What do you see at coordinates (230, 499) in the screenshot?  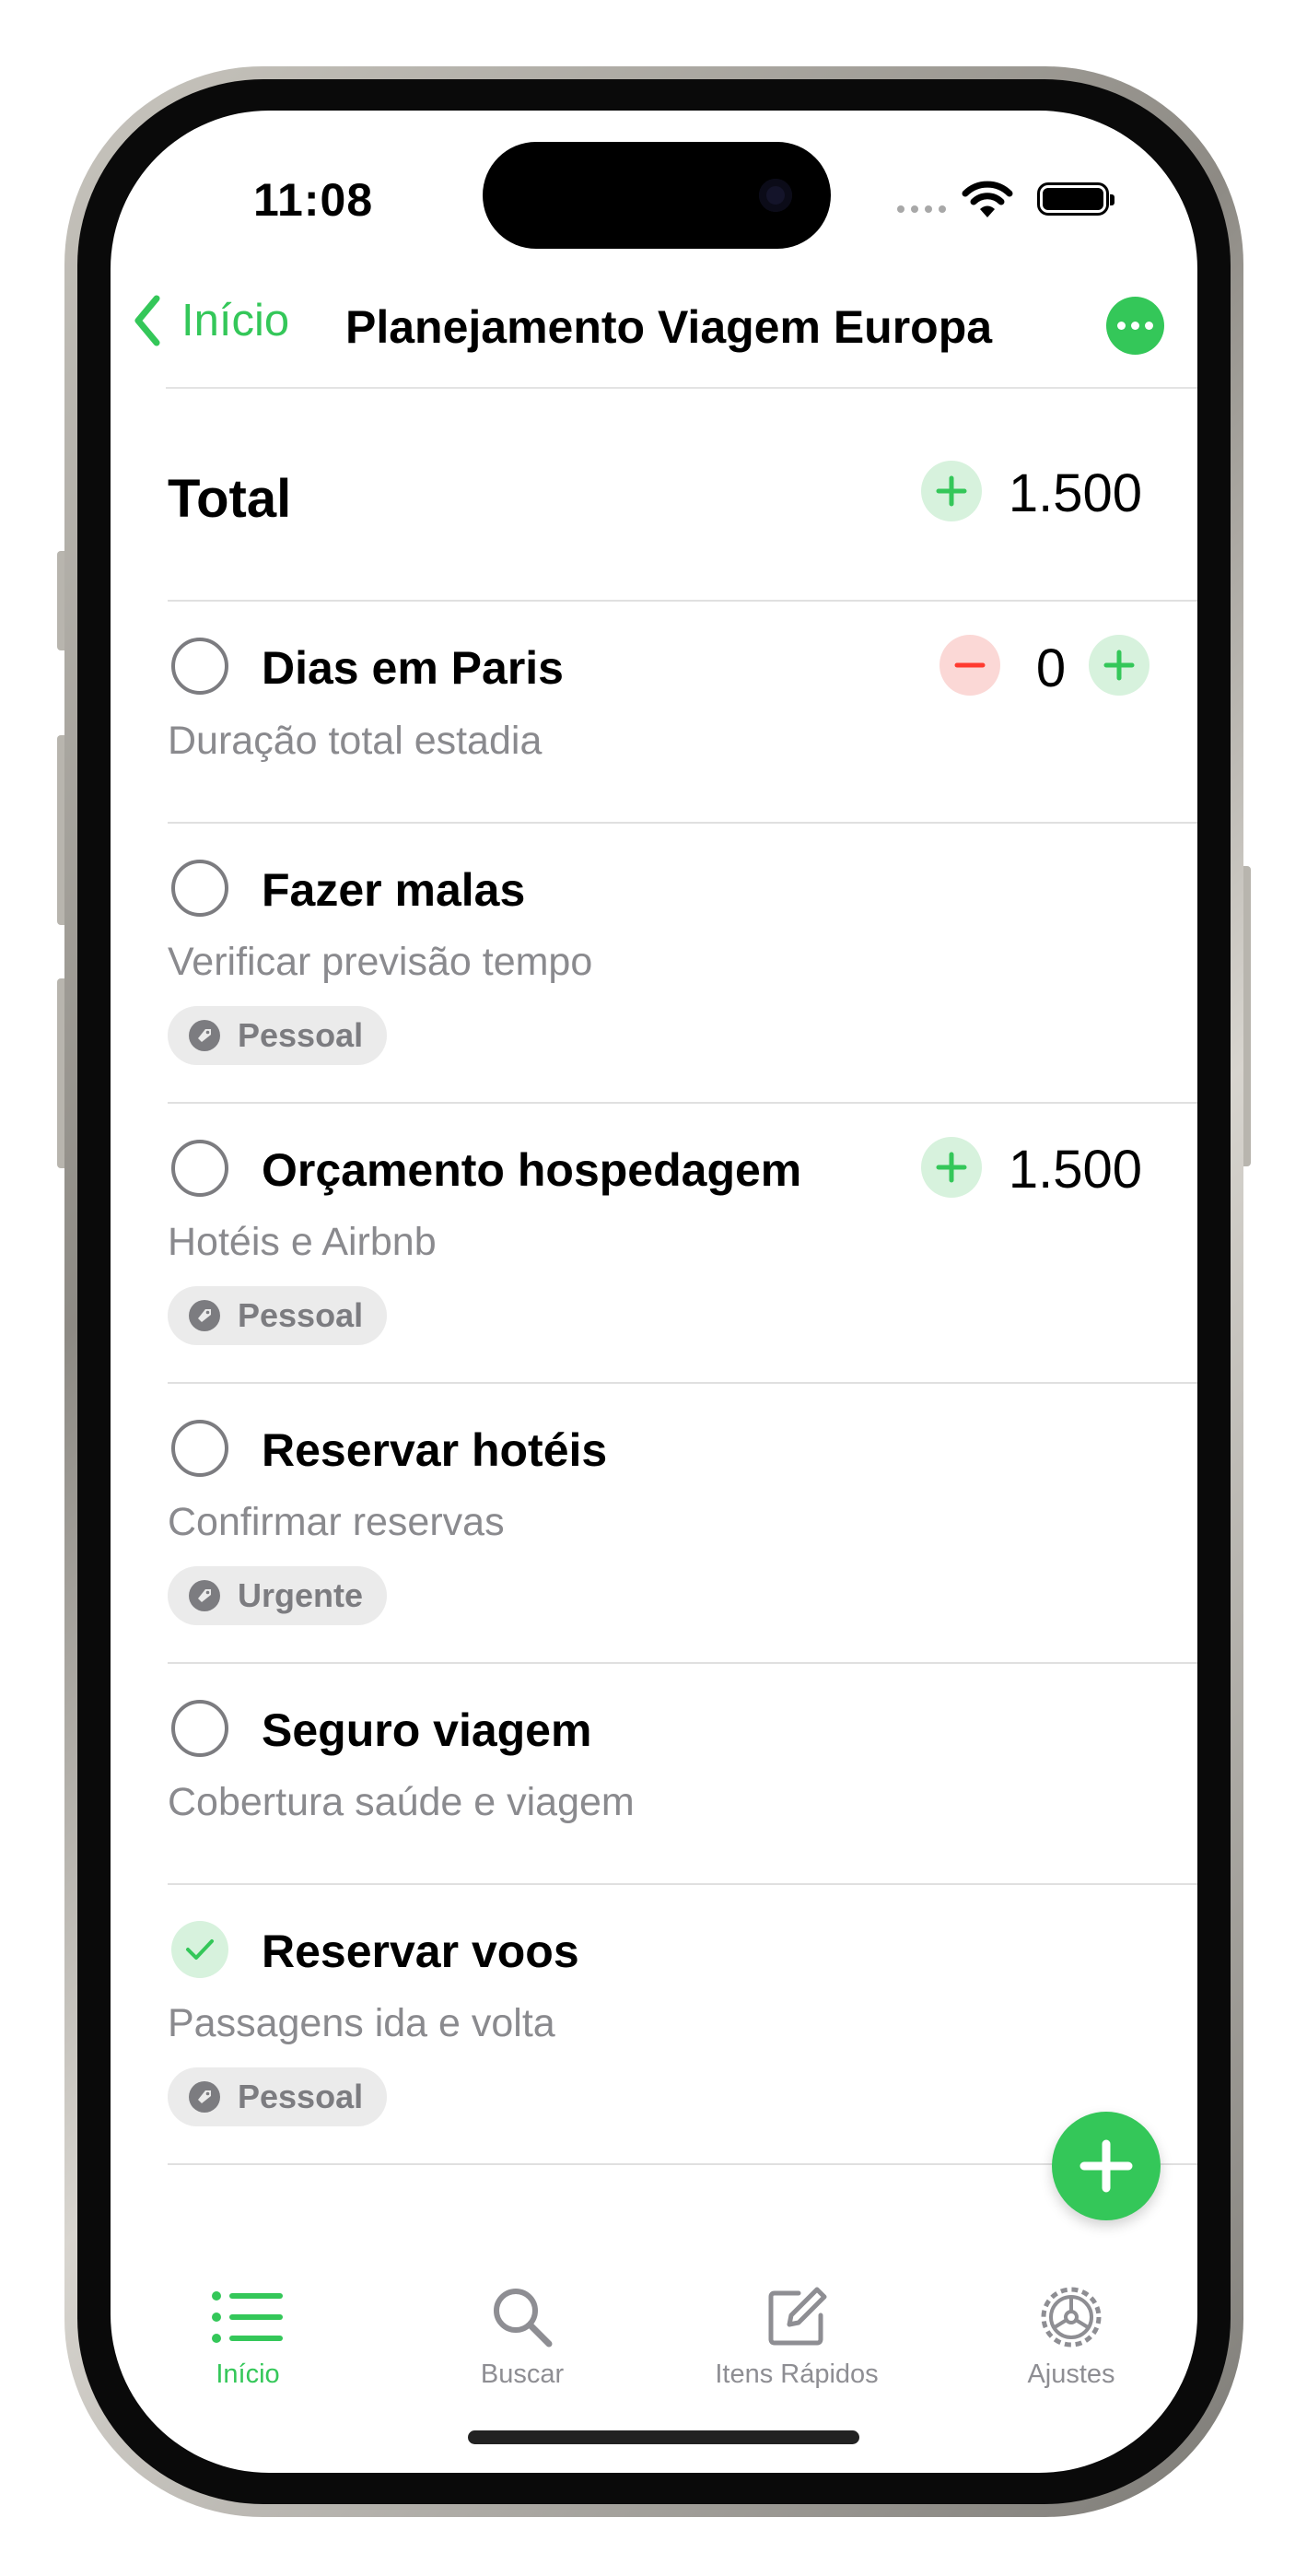 I see `total-label: Total` at bounding box center [230, 499].